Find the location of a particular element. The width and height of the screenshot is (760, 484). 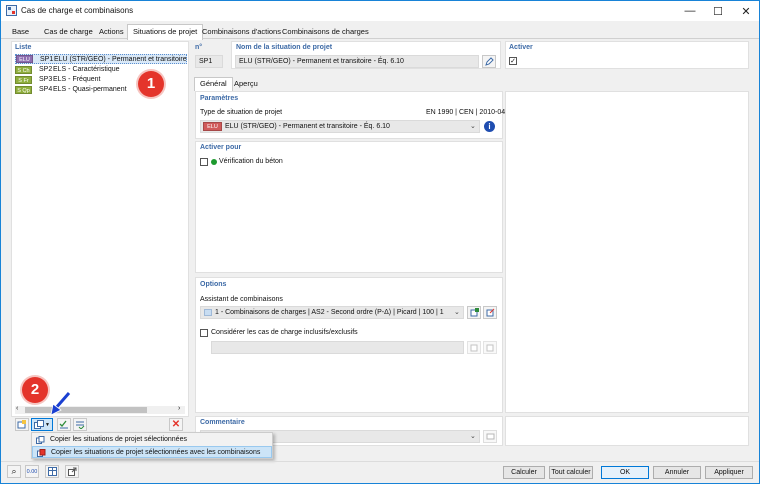

assistant-label: Assistant de combinaisons is located at coordinates (241, 299).